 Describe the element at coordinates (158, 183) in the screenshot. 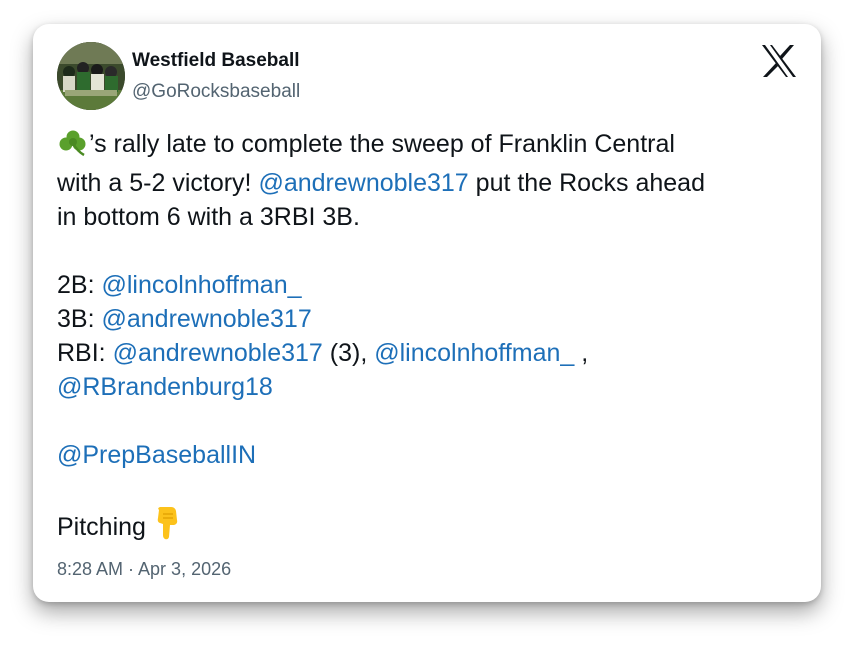

I see `tweet-text-segment: with a 5-2 victory!` at that location.